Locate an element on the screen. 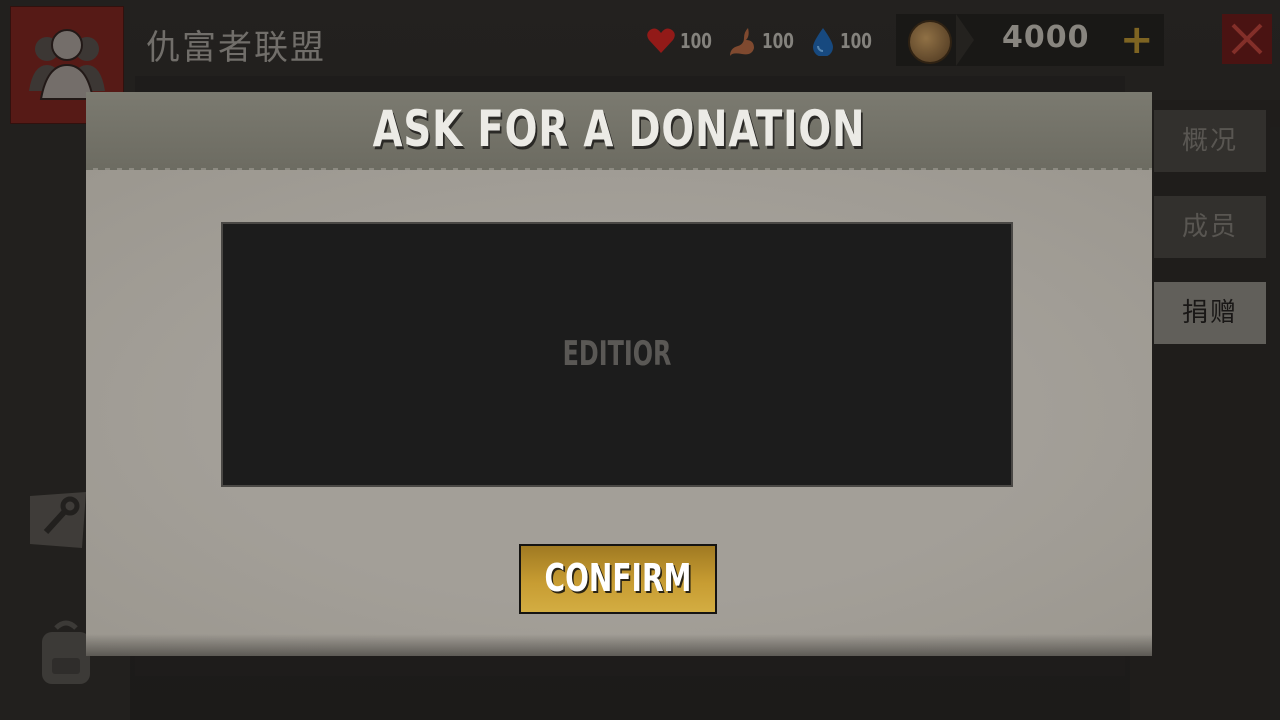 This screenshot has height=720, width=1280. dialog-header: ASK FOR A DONATION is located at coordinates (619, 134).